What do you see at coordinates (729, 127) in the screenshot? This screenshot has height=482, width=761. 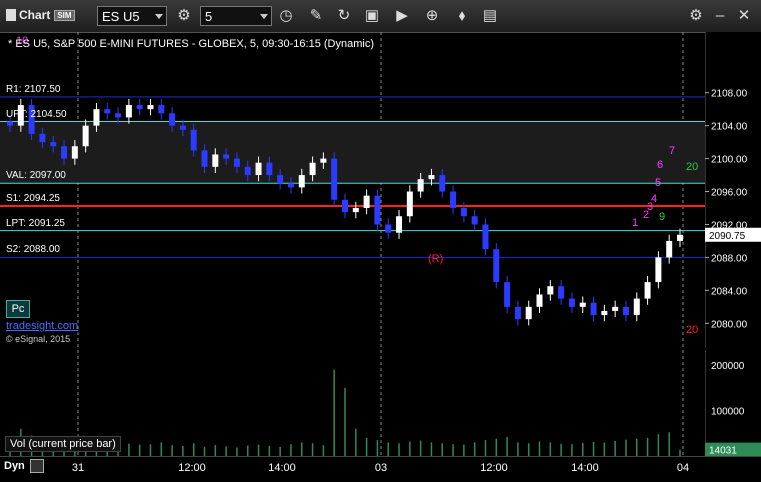 I see `price-tick-label: 2104.00` at bounding box center [729, 127].